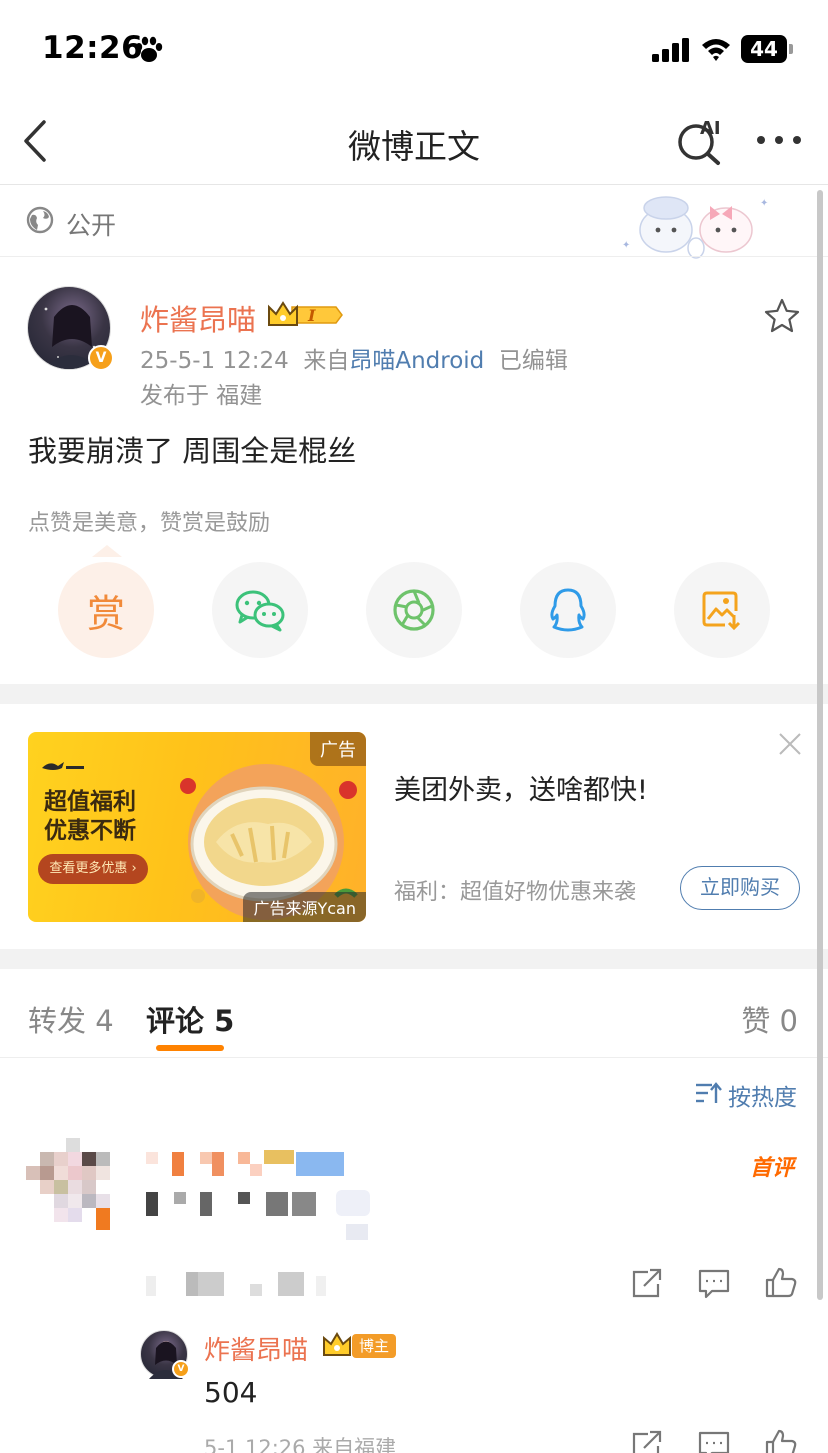 The image size is (828, 1453). What do you see at coordinates (820, 745) in the screenshot?
I see `scrollbar` at bounding box center [820, 745].